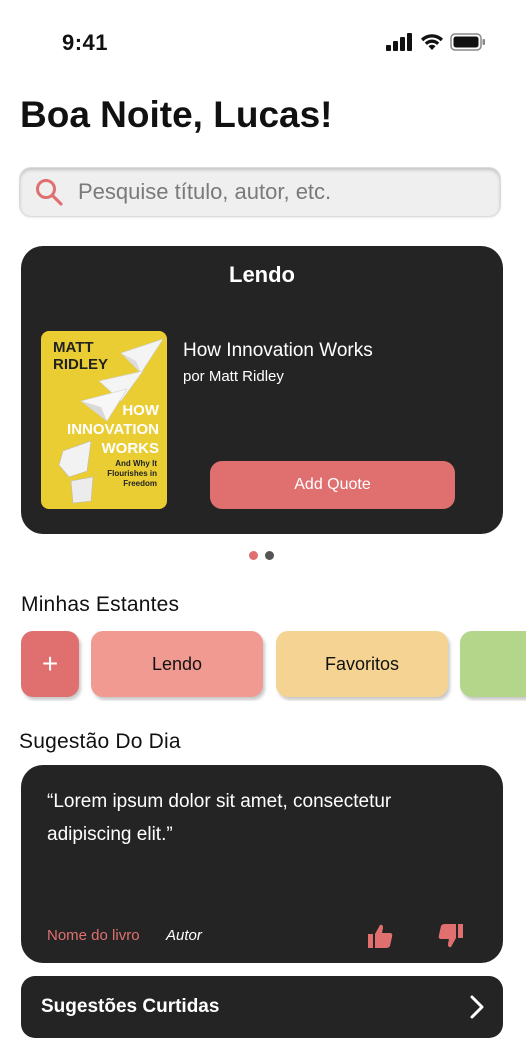 This screenshot has width=526, height=1060. Describe the element at coordinates (261, 555) in the screenshot. I see `carousel-pager` at that location.